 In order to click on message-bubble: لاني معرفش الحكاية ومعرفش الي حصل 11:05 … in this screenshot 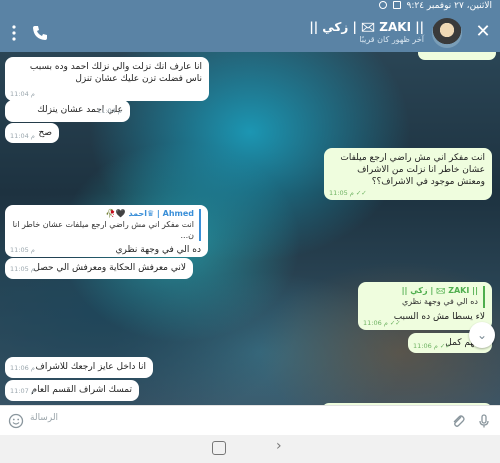, I will do `click(99, 268)`.